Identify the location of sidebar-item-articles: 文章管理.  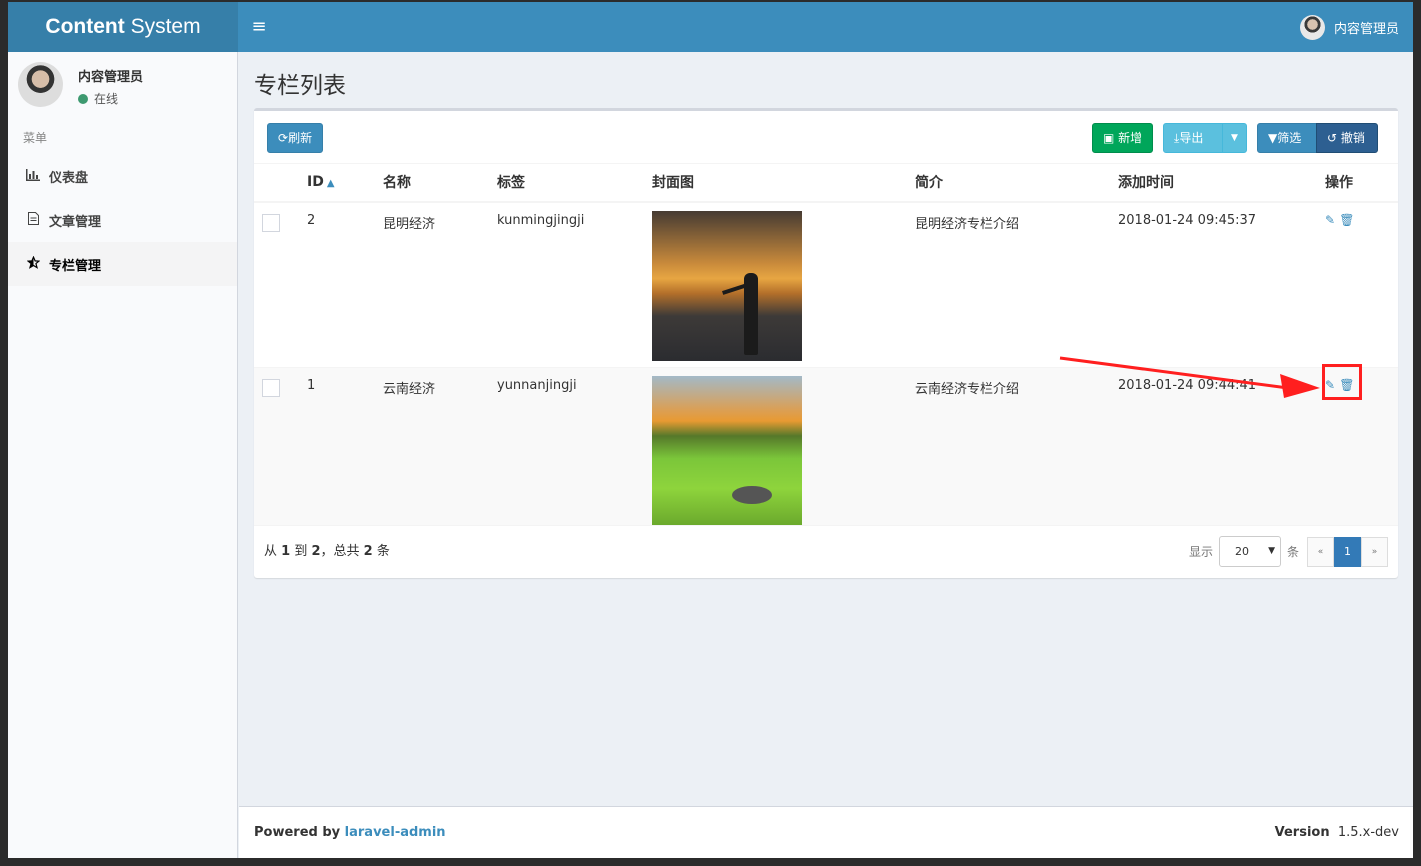
(122, 220).